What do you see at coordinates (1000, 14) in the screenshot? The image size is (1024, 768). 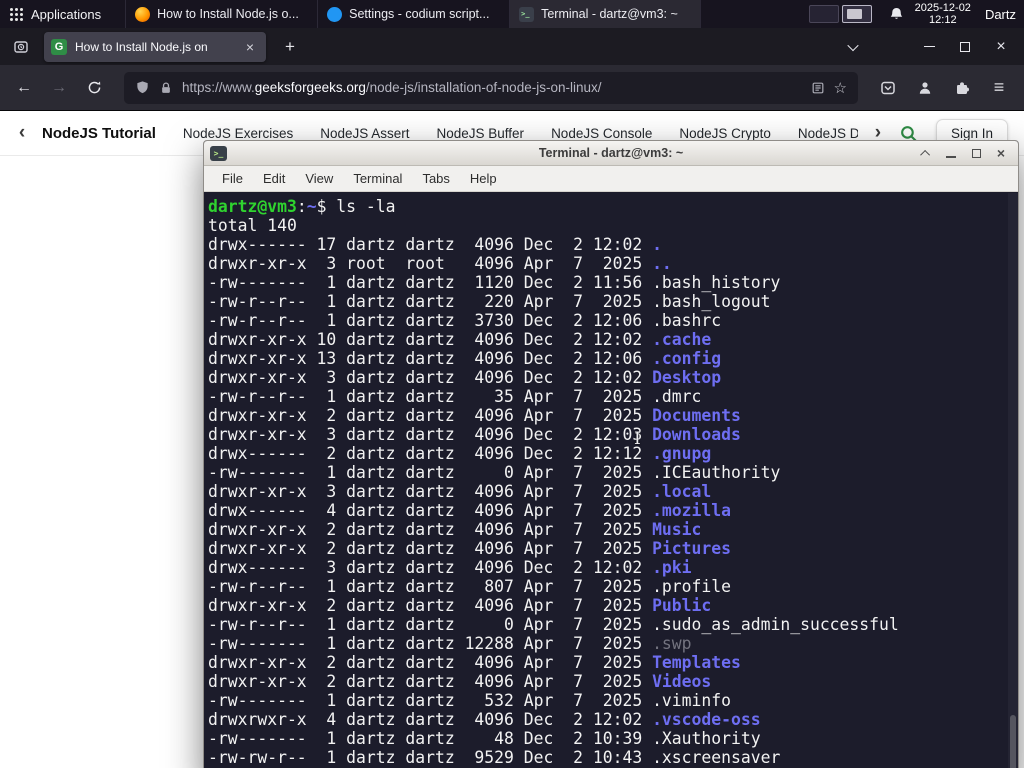 I see `user-menu: Dartz` at bounding box center [1000, 14].